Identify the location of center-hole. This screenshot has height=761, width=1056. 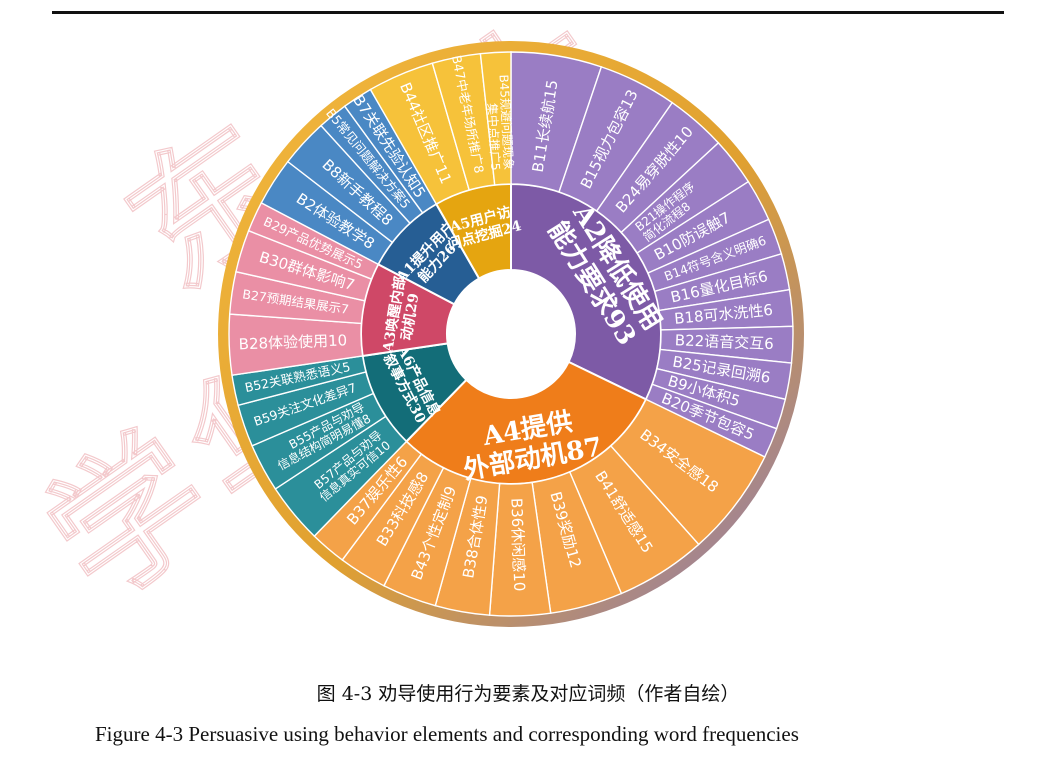
(511, 334).